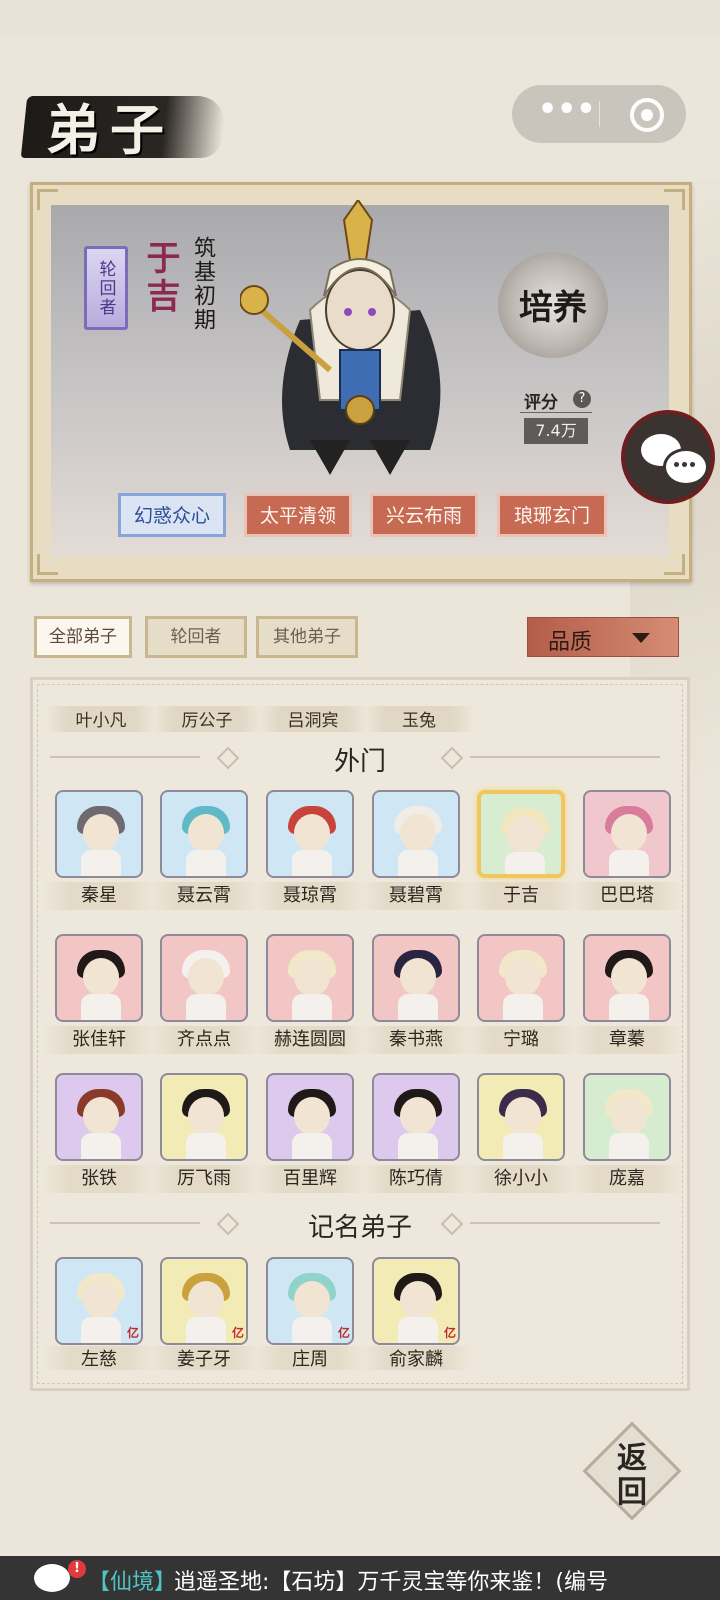 This screenshot has width=720, height=1600. What do you see at coordinates (310, 1179) in the screenshot?
I see `disciple-name: 百里辉` at bounding box center [310, 1179].